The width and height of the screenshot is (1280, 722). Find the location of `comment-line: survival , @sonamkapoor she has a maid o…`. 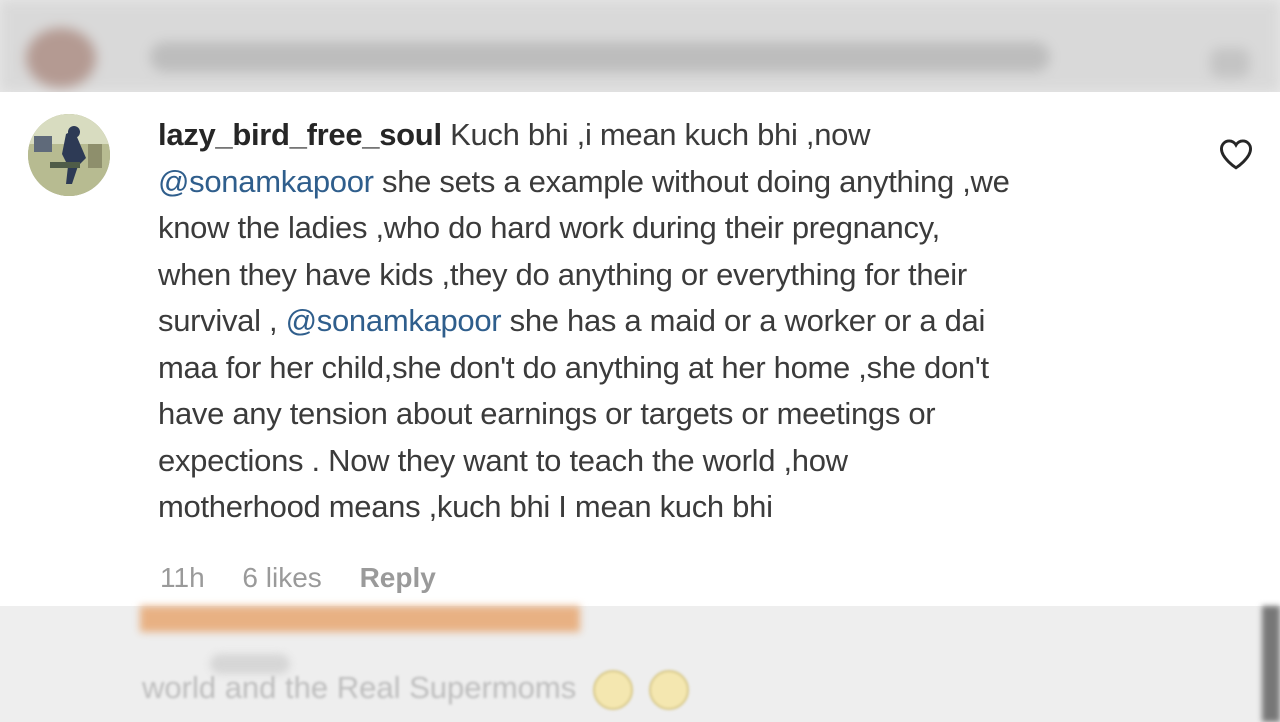

comment-line: survival , @sonamkapoor she has a maid o… is located at coordinates (678, 321).